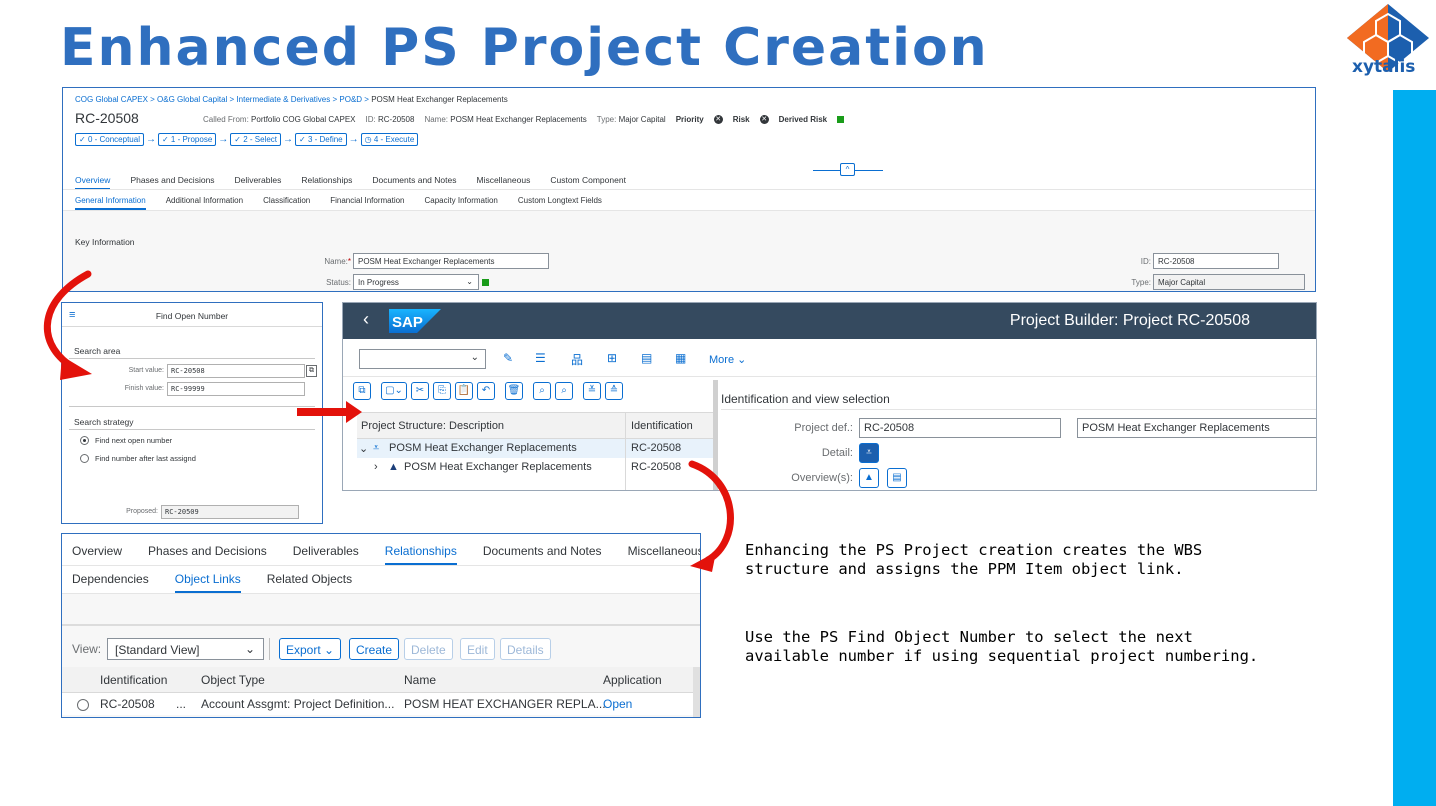 This screenshot has width=1436, height=806. I want to click on subtab-capacity-information: Capacity Information, so click(461, 203).